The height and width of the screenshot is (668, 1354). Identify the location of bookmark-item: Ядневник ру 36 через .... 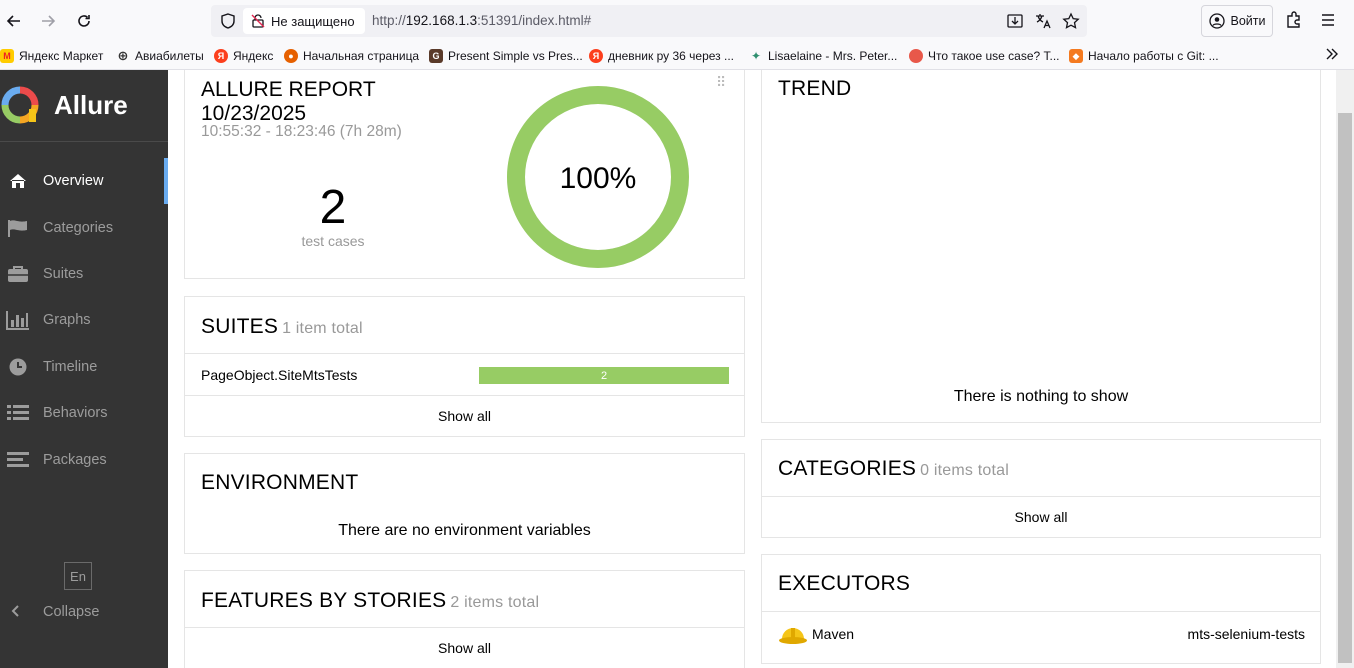
(661, 56).